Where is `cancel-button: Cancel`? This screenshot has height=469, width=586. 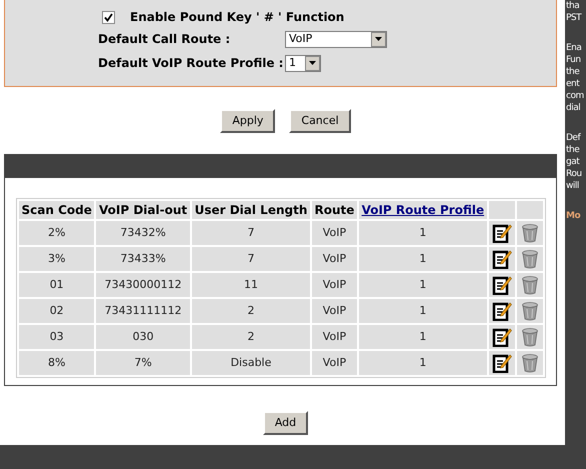
cancel-button: Cancel is located at coordinates (320, 121).